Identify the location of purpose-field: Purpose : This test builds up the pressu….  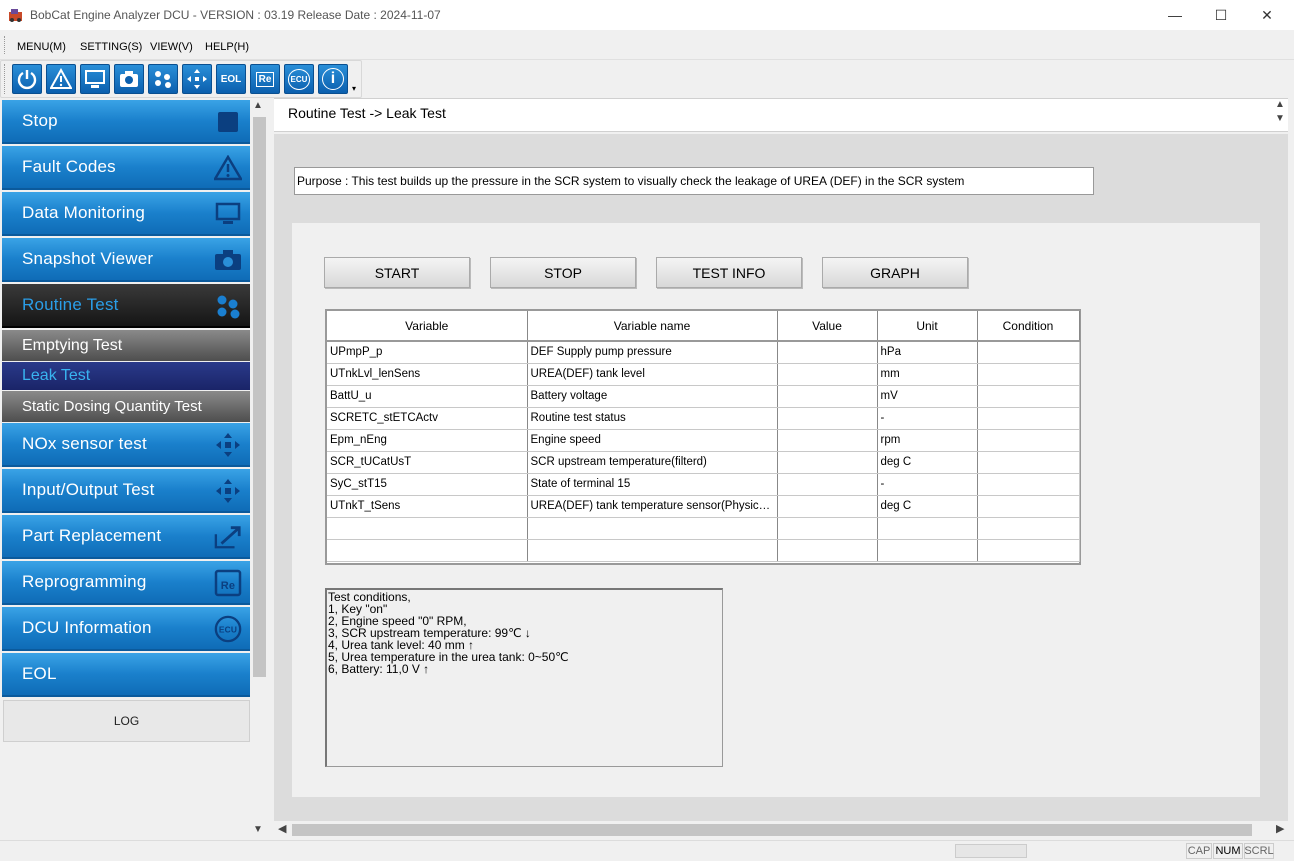
(694, 181).